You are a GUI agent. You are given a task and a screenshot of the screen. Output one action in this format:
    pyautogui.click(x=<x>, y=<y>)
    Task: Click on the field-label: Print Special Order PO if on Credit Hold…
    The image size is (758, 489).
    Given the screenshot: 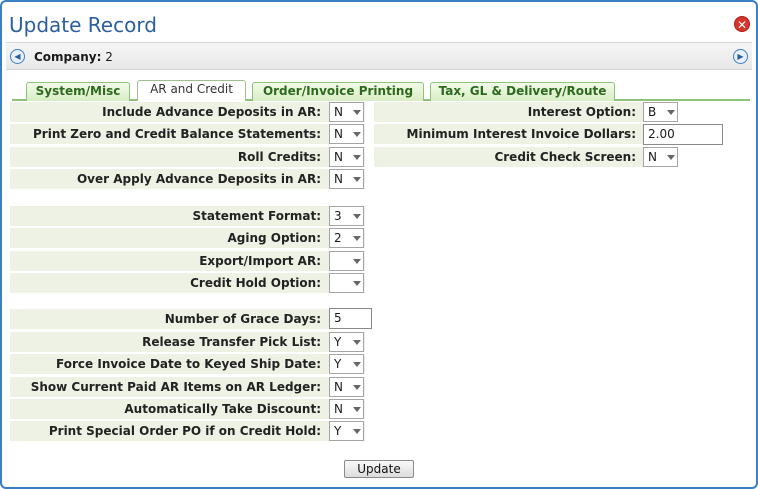 What is the action you would take?
    pyautogui.click(x=184, y=431)
    